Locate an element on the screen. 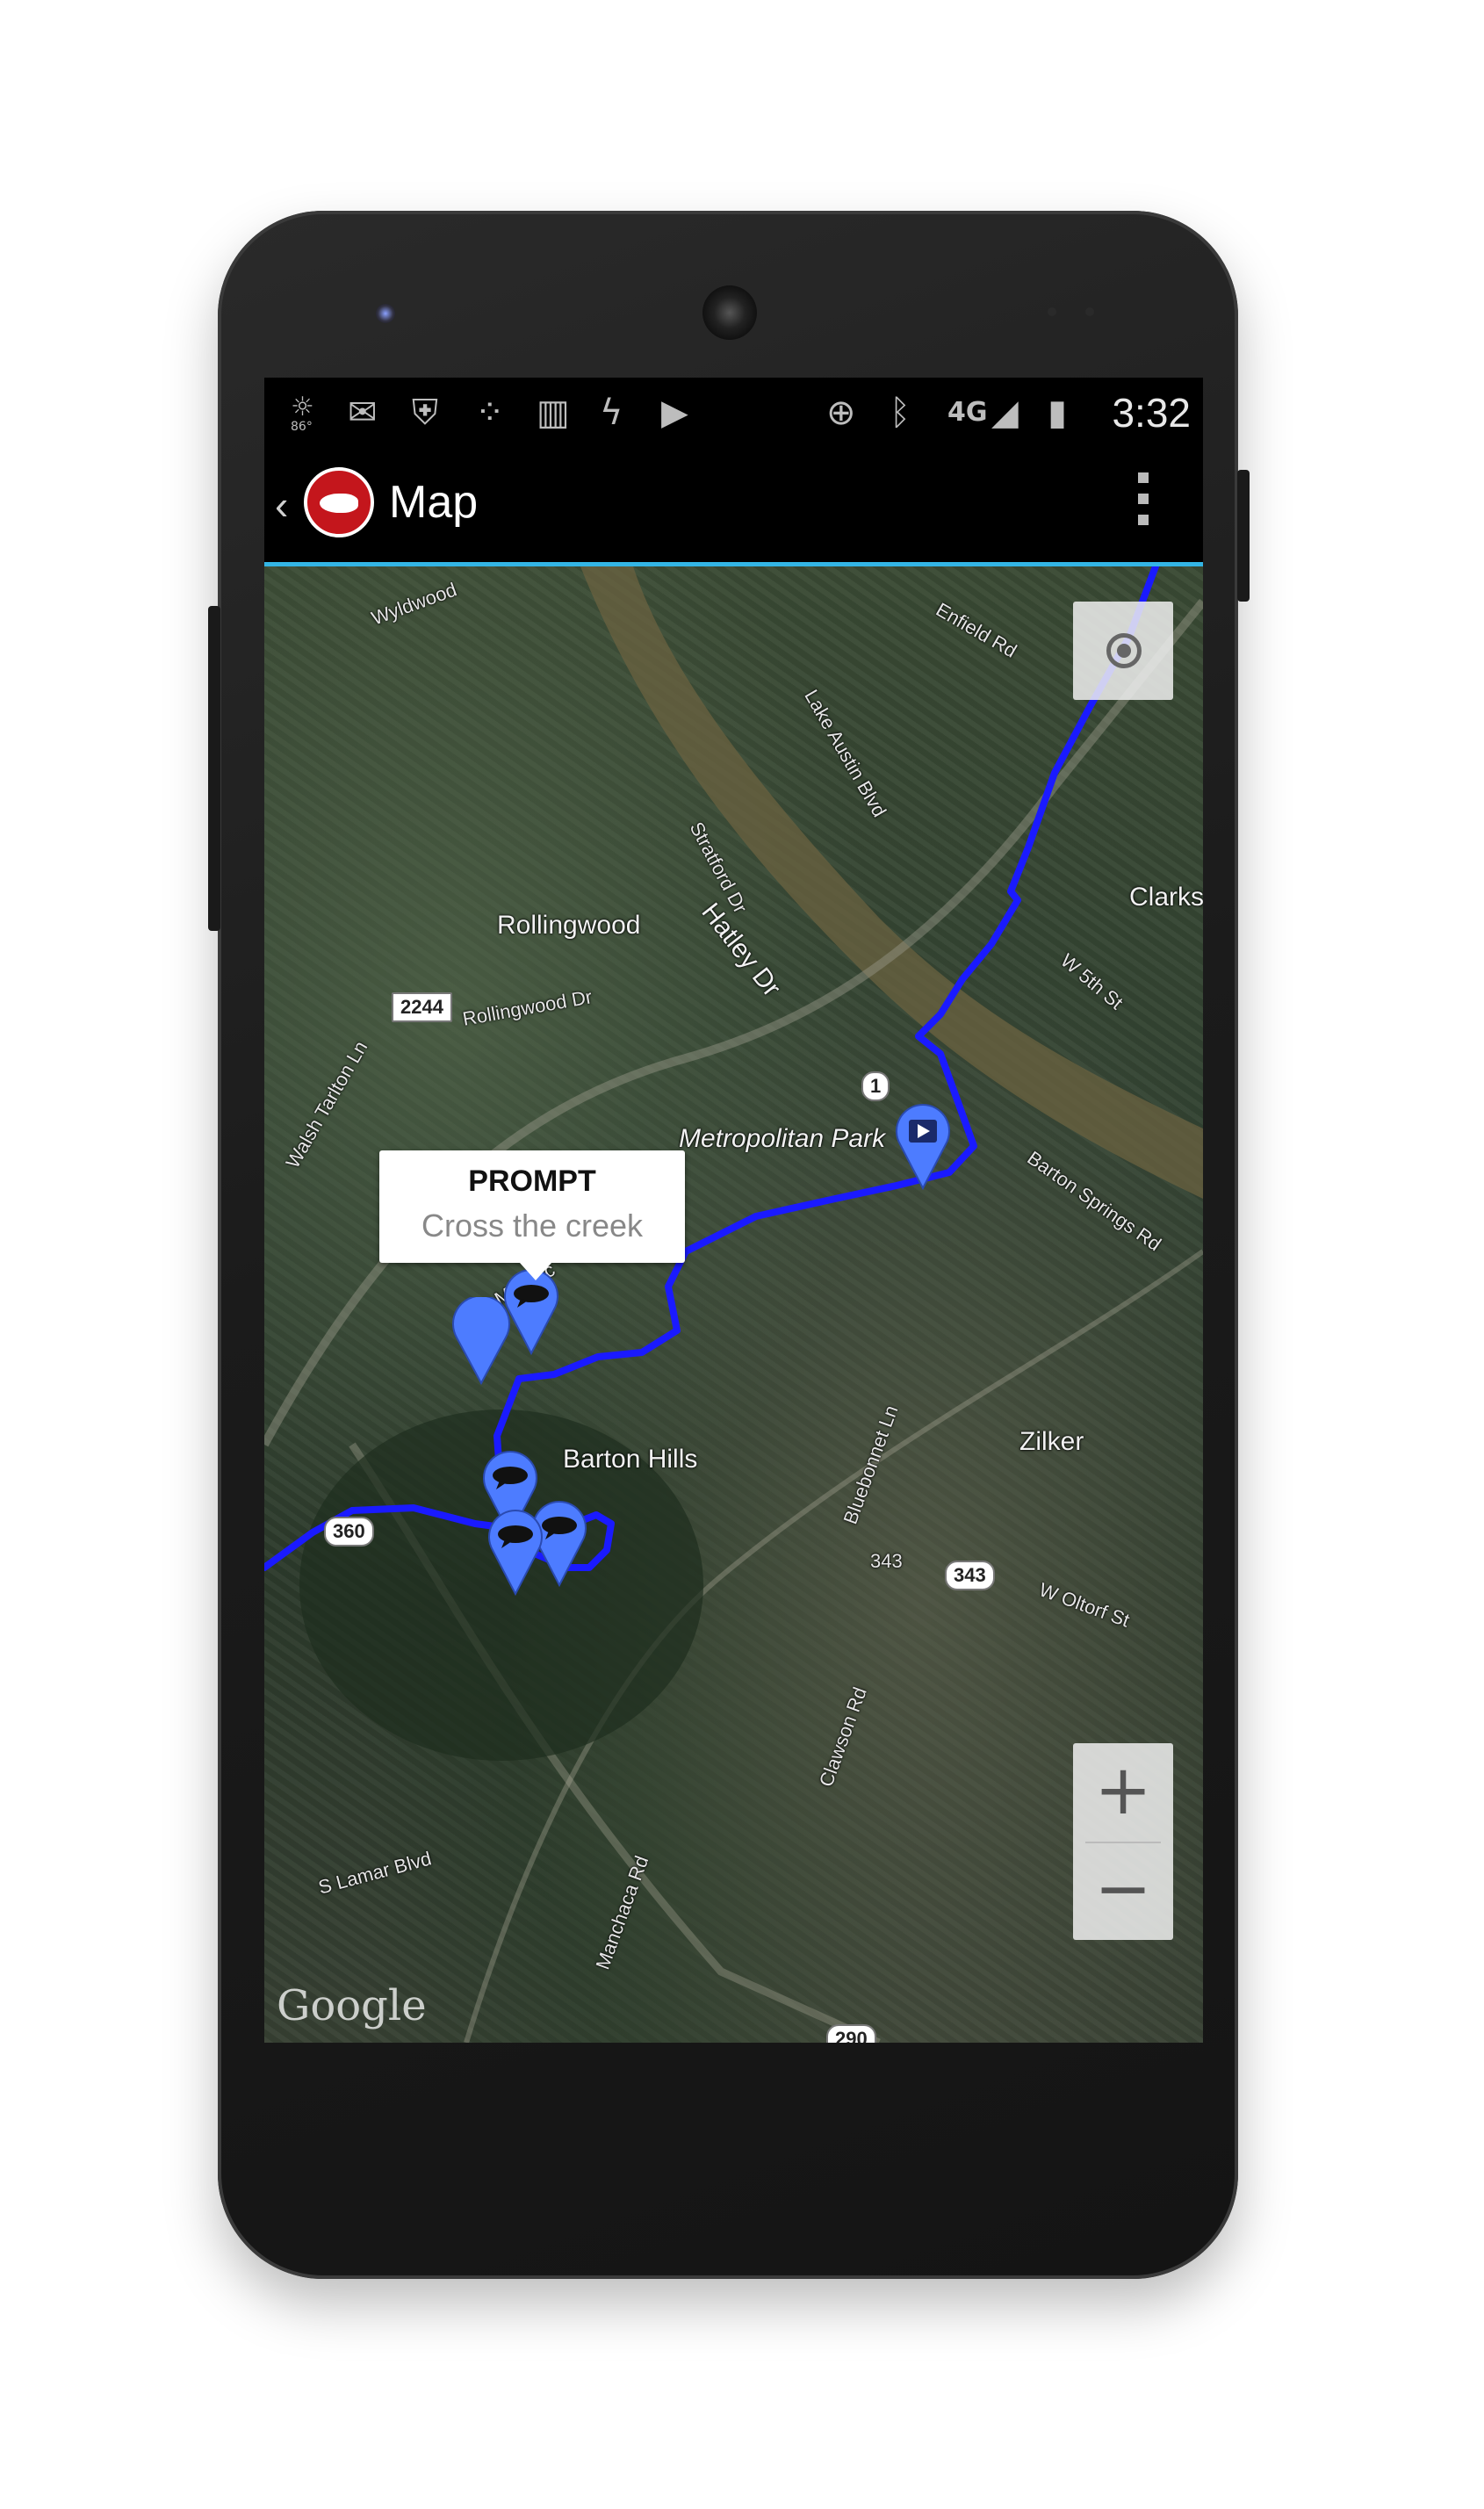 The width and height of the screenshot is (1484, 2509). charging-icon: ϟ is located at coordinates (611, 413).